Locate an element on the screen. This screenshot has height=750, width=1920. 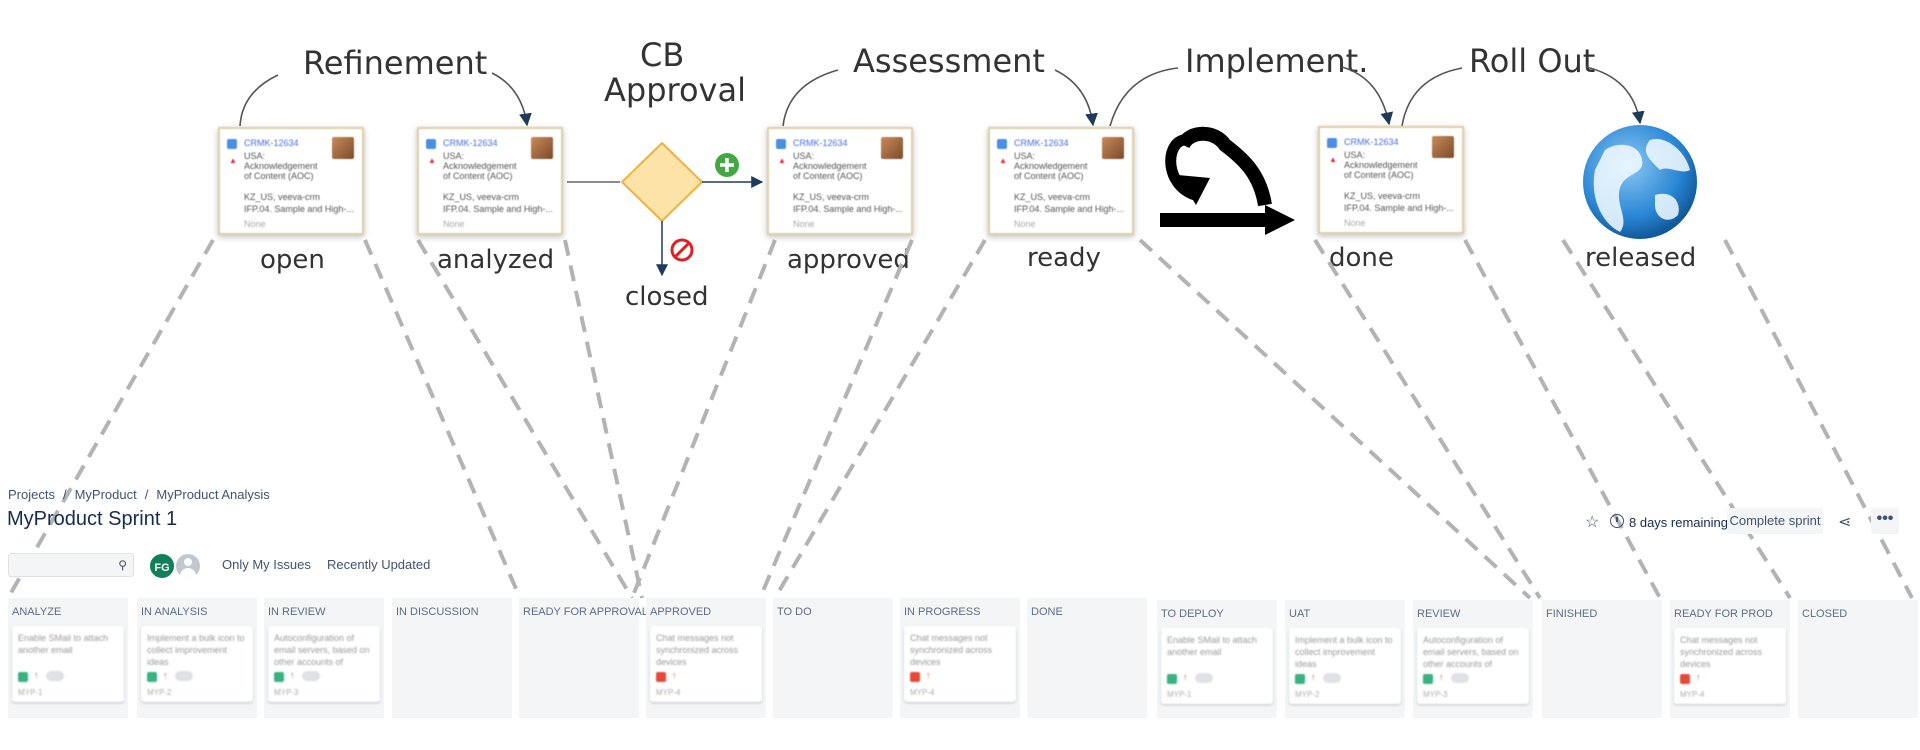
column-header: READY FOR PROD is located at coordinates (1723, 614).